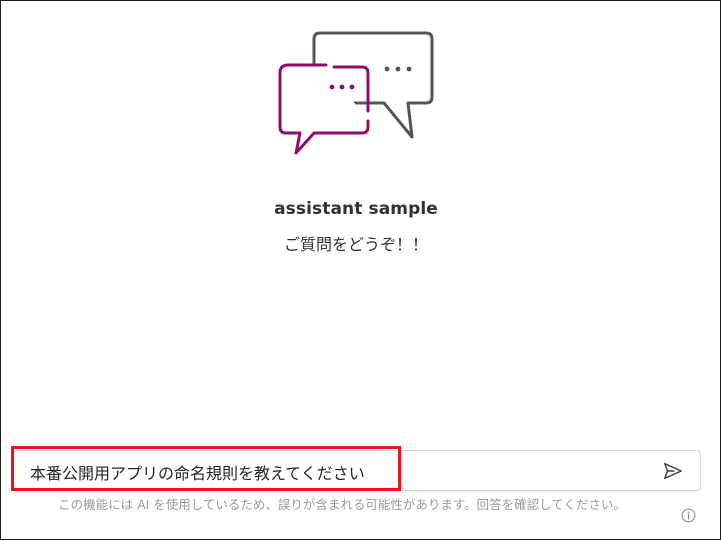 This screenshot has height=540, width=721. What do you see at coordinates (356, 209) in the screenshot?
I see `assistant-name: assistant sample` at bounding box center [356, 209].